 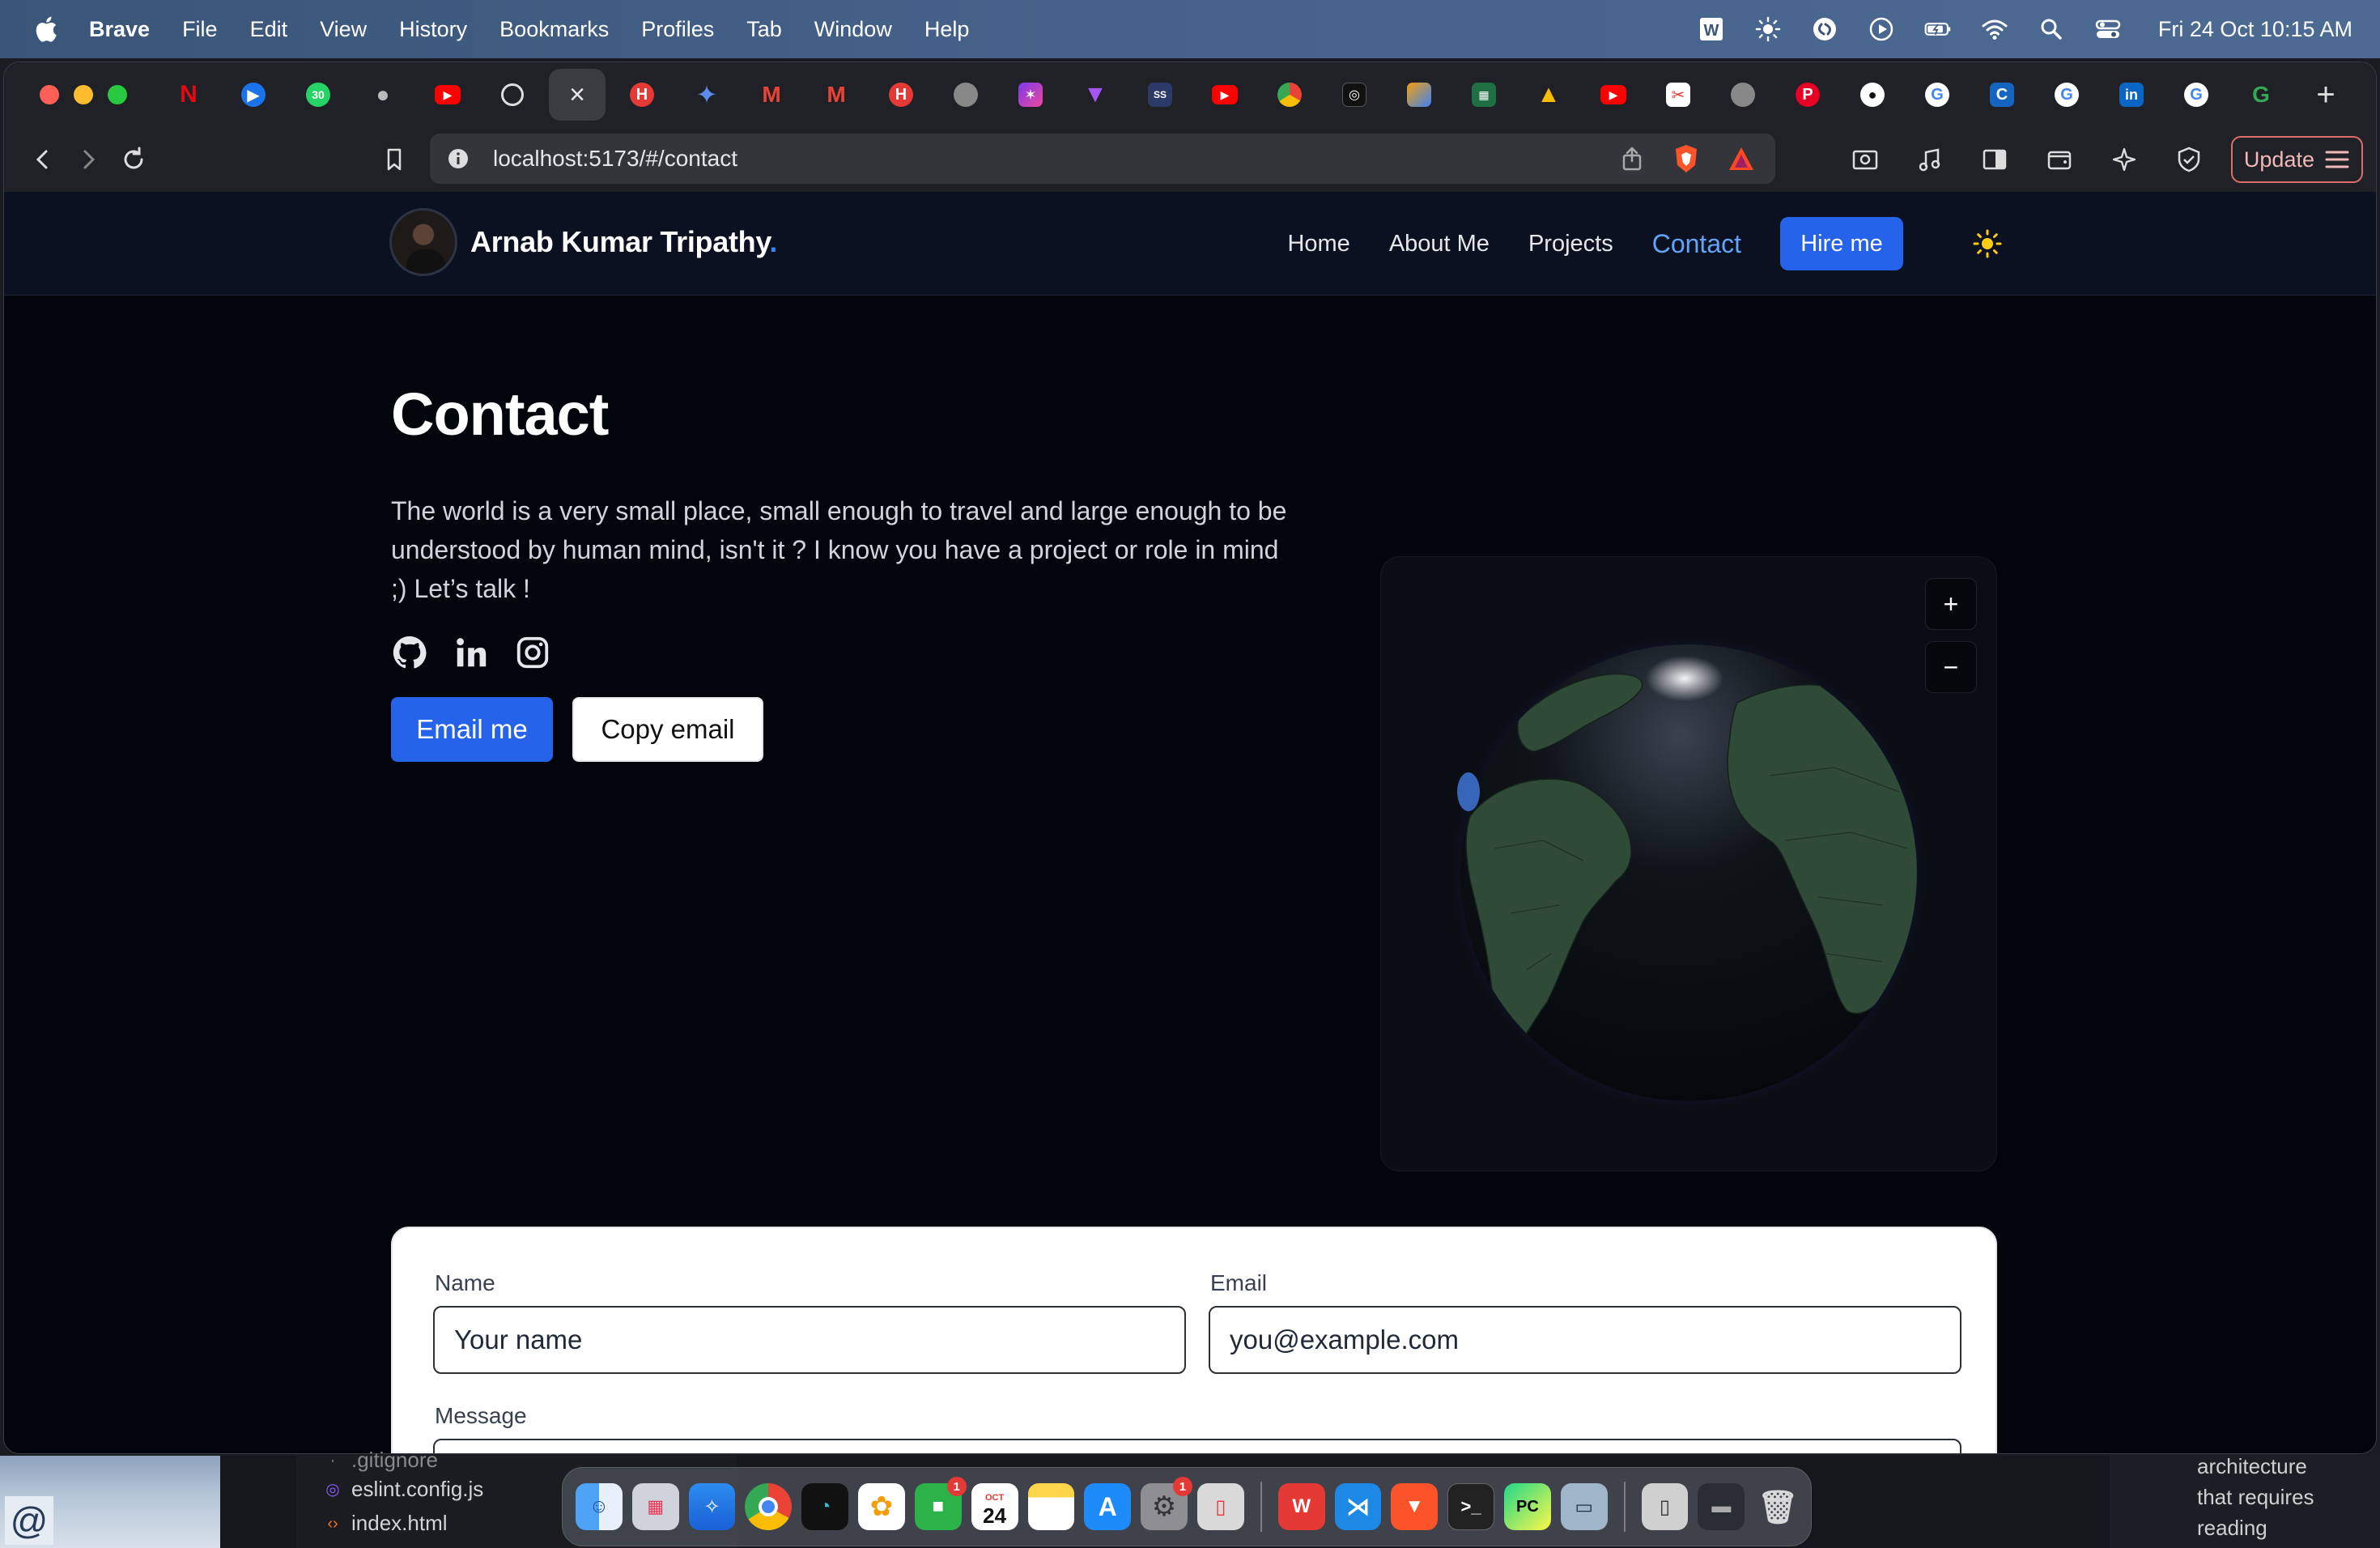 I want to click on menu-bookmarks: Bookmarks, so click(x=554, y=29).